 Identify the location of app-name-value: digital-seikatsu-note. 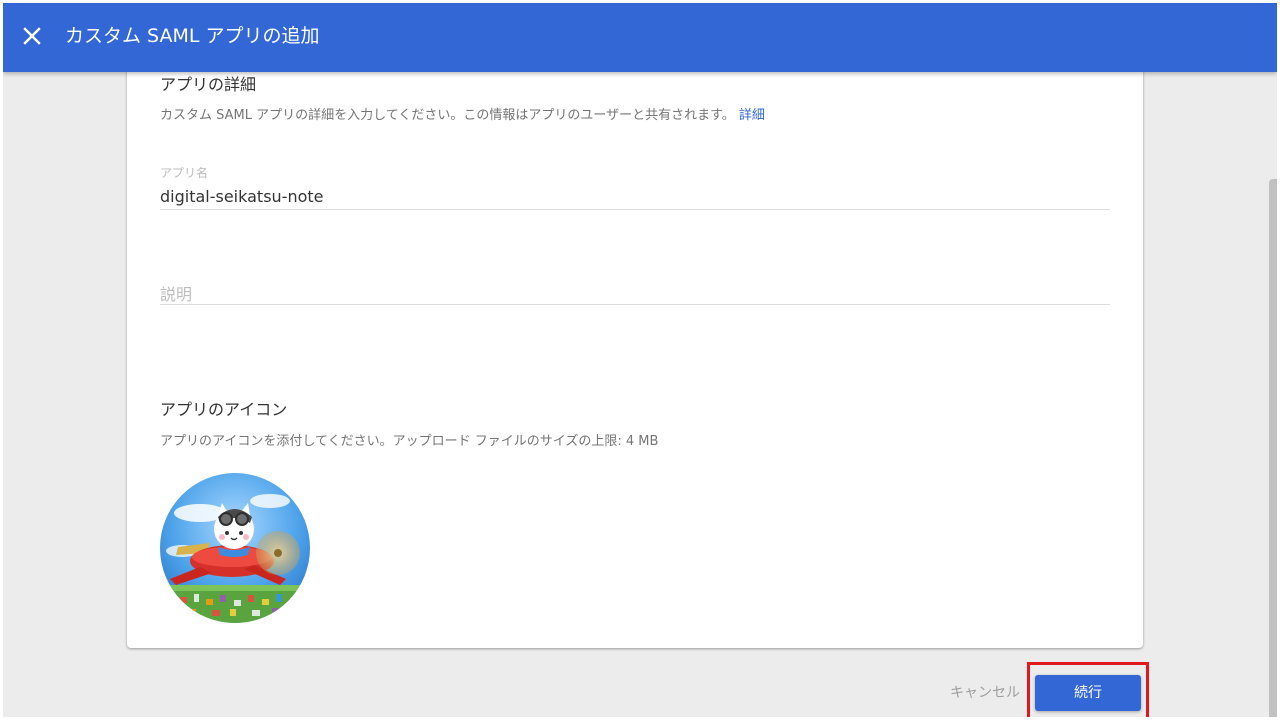
(242, 196).